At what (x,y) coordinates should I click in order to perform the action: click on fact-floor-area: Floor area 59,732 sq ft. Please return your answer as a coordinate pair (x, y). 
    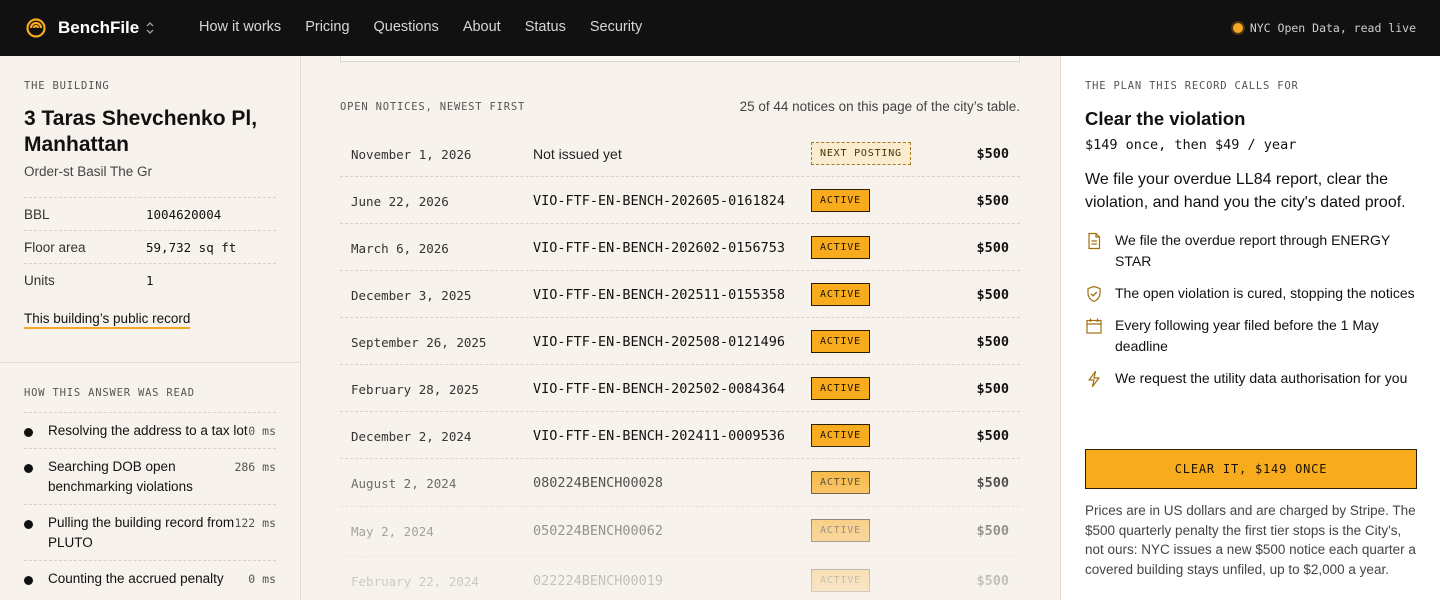
    Looking at the image, I should click on (150, 246).